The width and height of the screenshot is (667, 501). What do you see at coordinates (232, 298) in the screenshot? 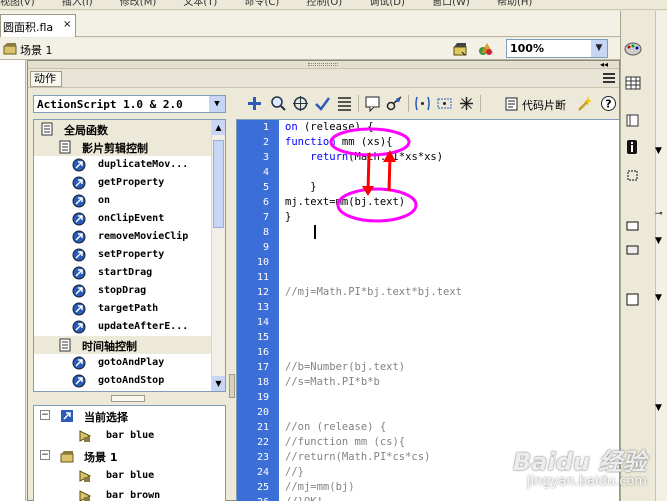
I see `panel-vertical-splitter` at bounding box center [232, 298].